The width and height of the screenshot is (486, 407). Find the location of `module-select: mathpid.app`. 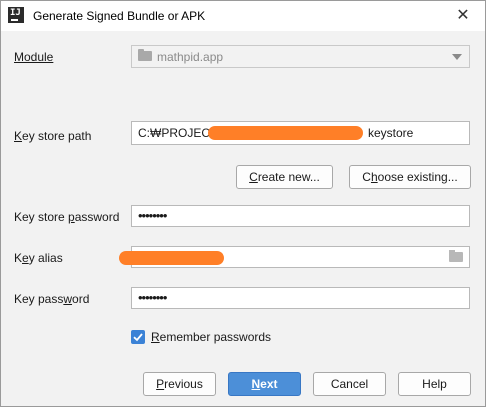

module-select: mathpid.app is located at coordinates (300, 56).